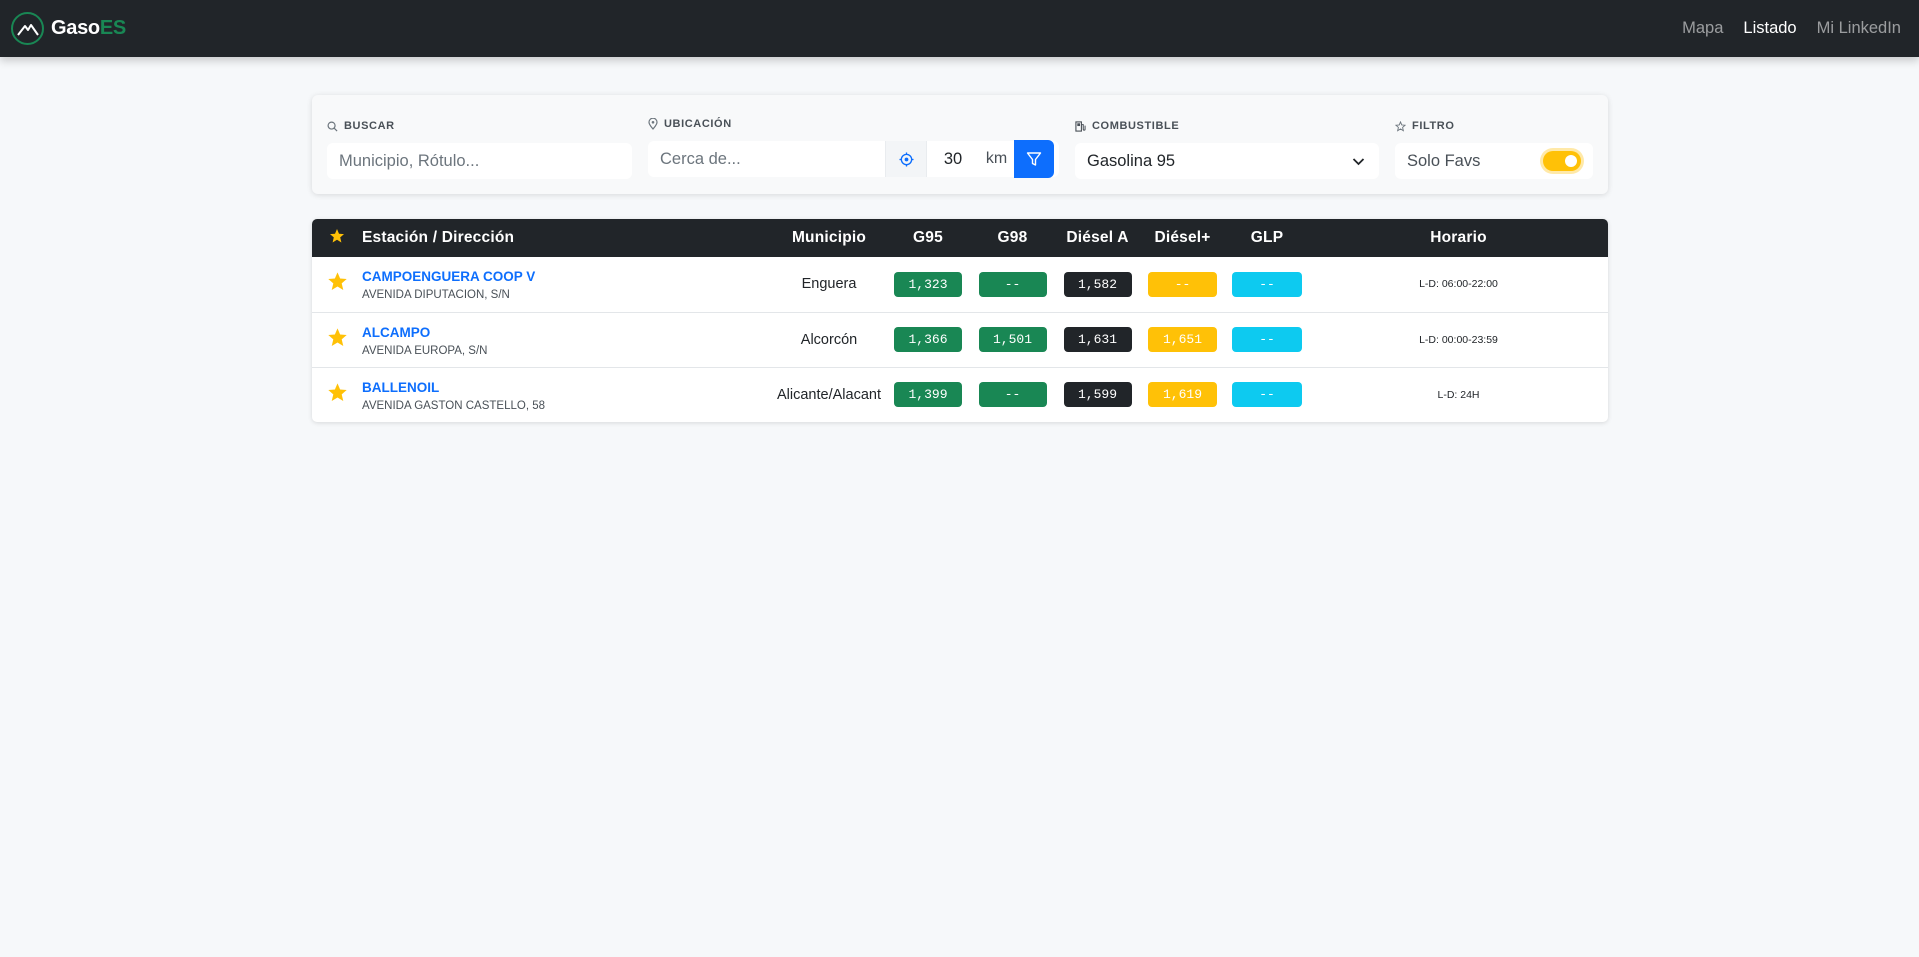 This screenshot has height=957, width=1919. What do you see at coordinates (1400, 126) in the screenshot?
I see `star-outline-icon` at bounding box center [1400, 126].